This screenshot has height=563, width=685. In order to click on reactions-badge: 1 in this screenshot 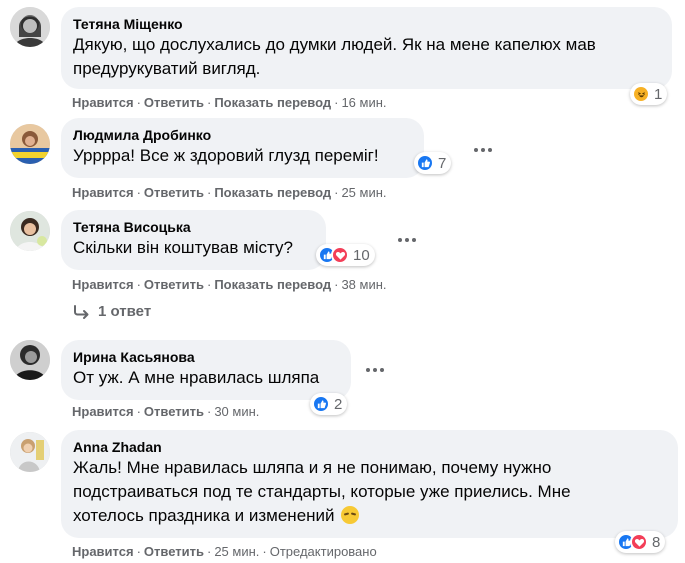, I will do `click(649, 94)`.